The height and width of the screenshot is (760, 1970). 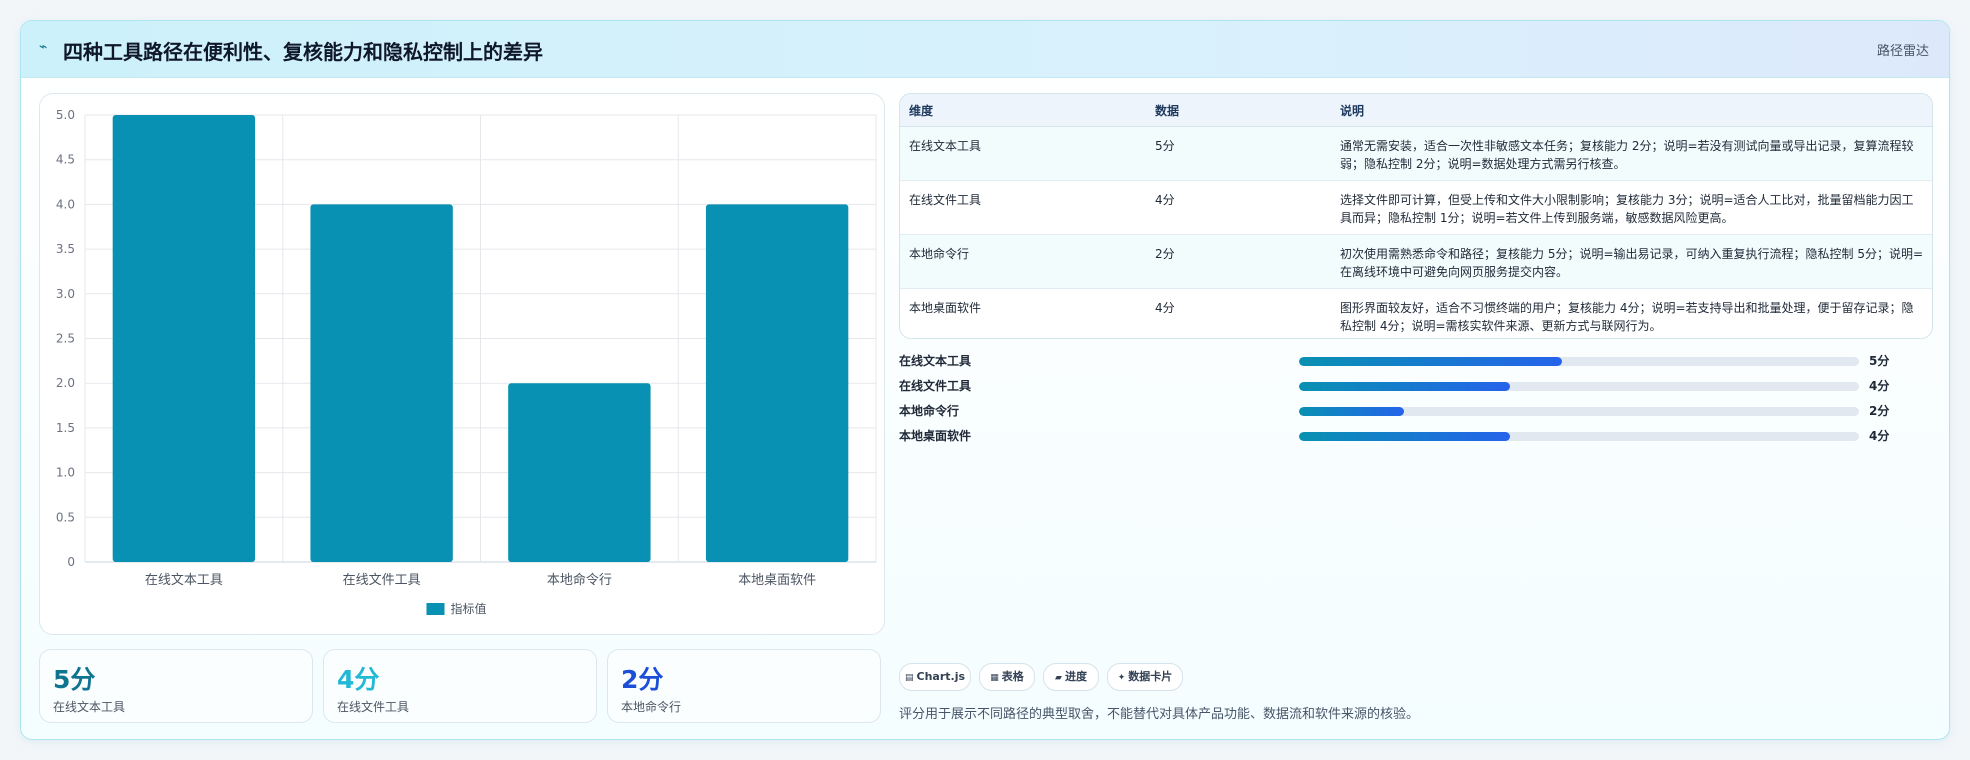 What do you see at coordinates (777, 580) in the screenshot?
I see `x-tick-label: 本地桌面软件` at bounding box center [777, 580].